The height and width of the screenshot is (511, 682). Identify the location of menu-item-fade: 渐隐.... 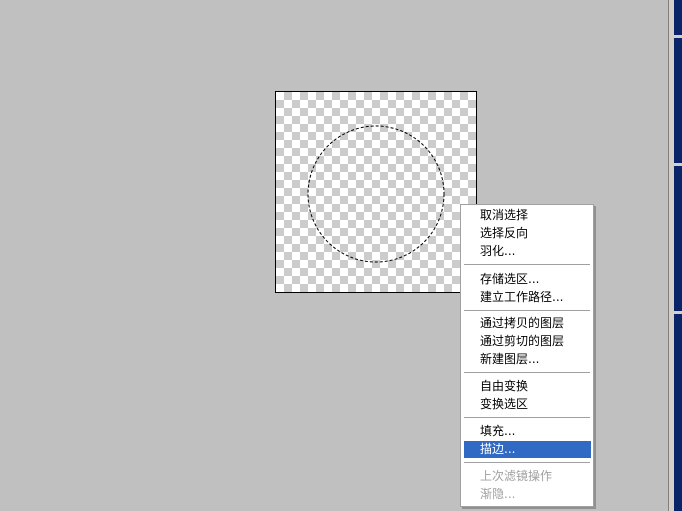
(498, 494).